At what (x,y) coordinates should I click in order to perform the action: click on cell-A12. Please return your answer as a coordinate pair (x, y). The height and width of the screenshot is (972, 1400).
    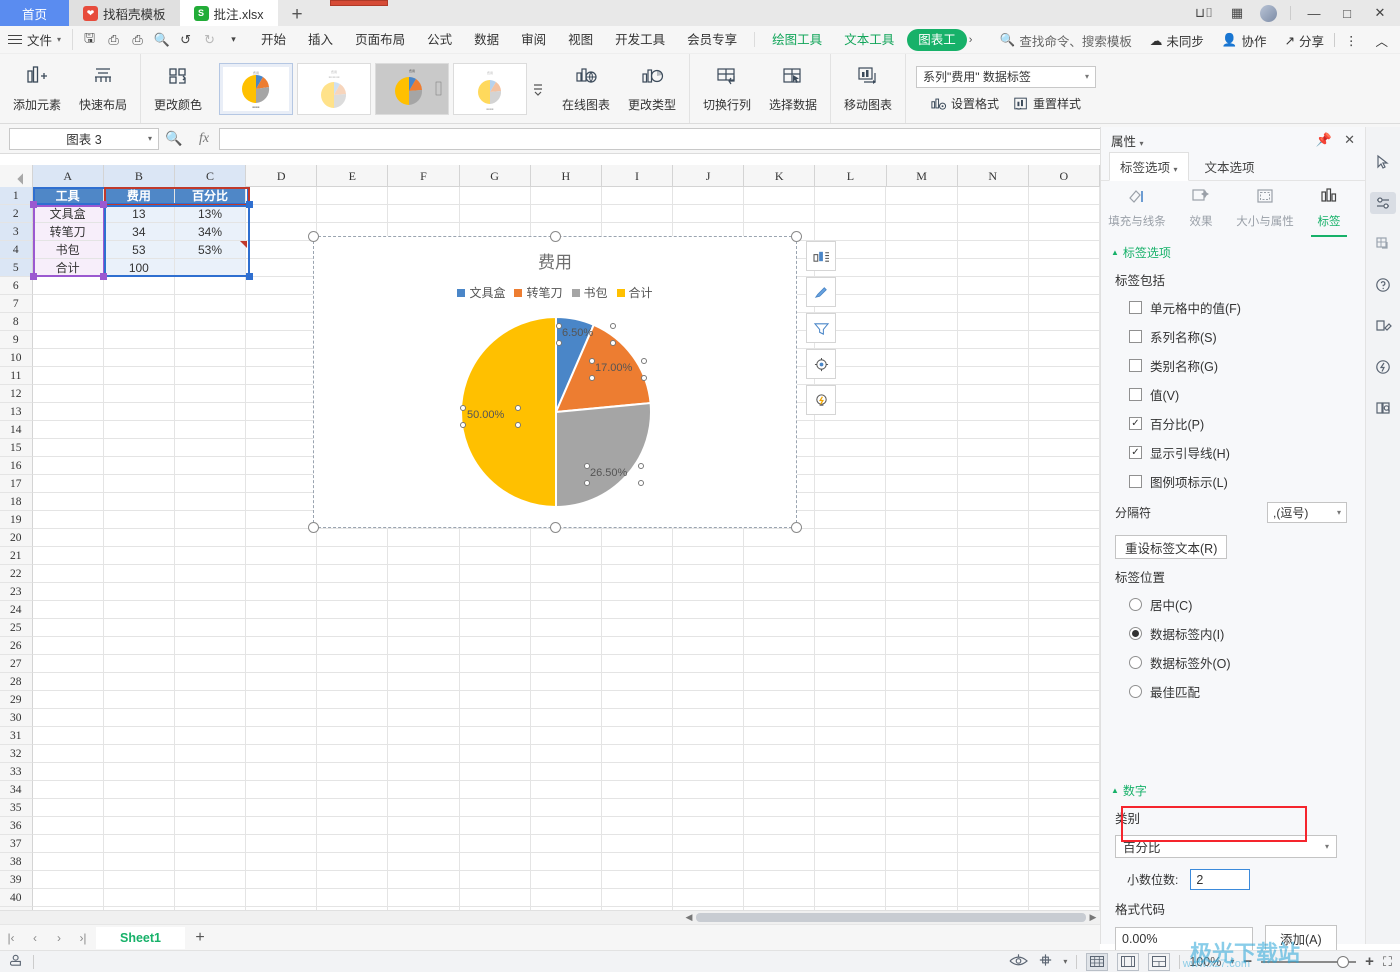
    Looking at the image, I should click on (68, 394).